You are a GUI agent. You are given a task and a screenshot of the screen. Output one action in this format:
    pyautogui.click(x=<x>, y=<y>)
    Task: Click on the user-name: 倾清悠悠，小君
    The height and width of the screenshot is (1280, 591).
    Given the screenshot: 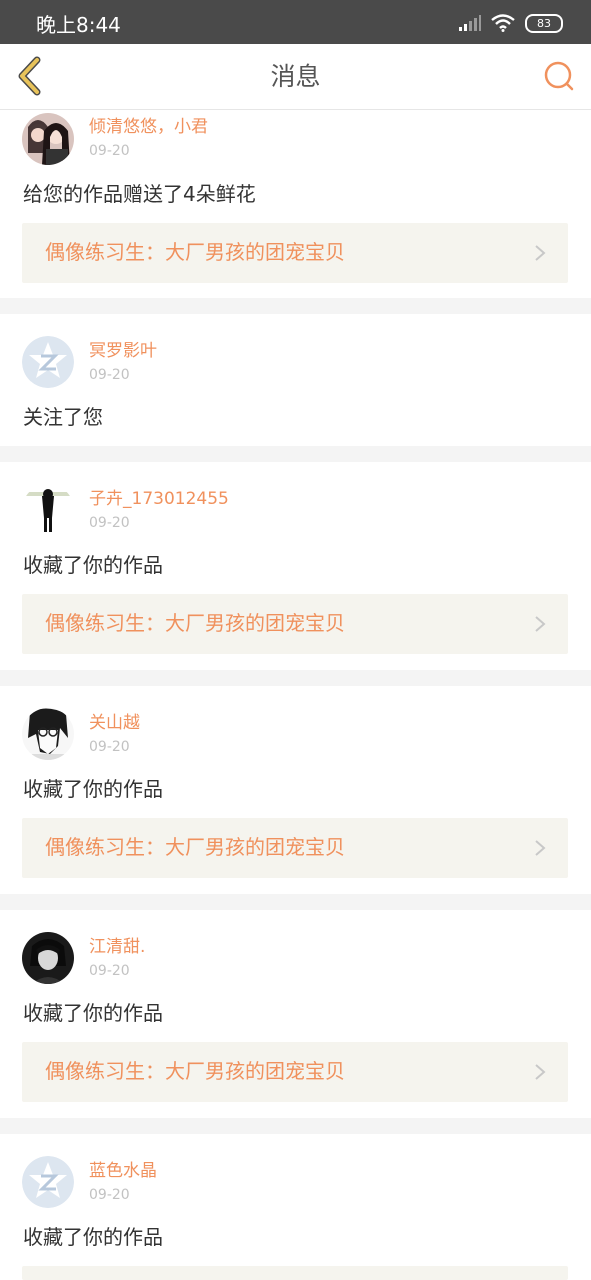 What is the action you would take?
    pyautogui.click(x=148, y=127)
    